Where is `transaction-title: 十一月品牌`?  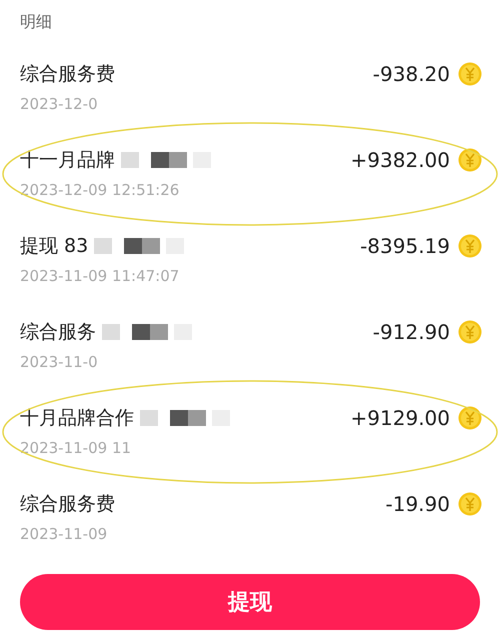 transaction-title: 十一月品牌 is located at coordinates (67, 160).